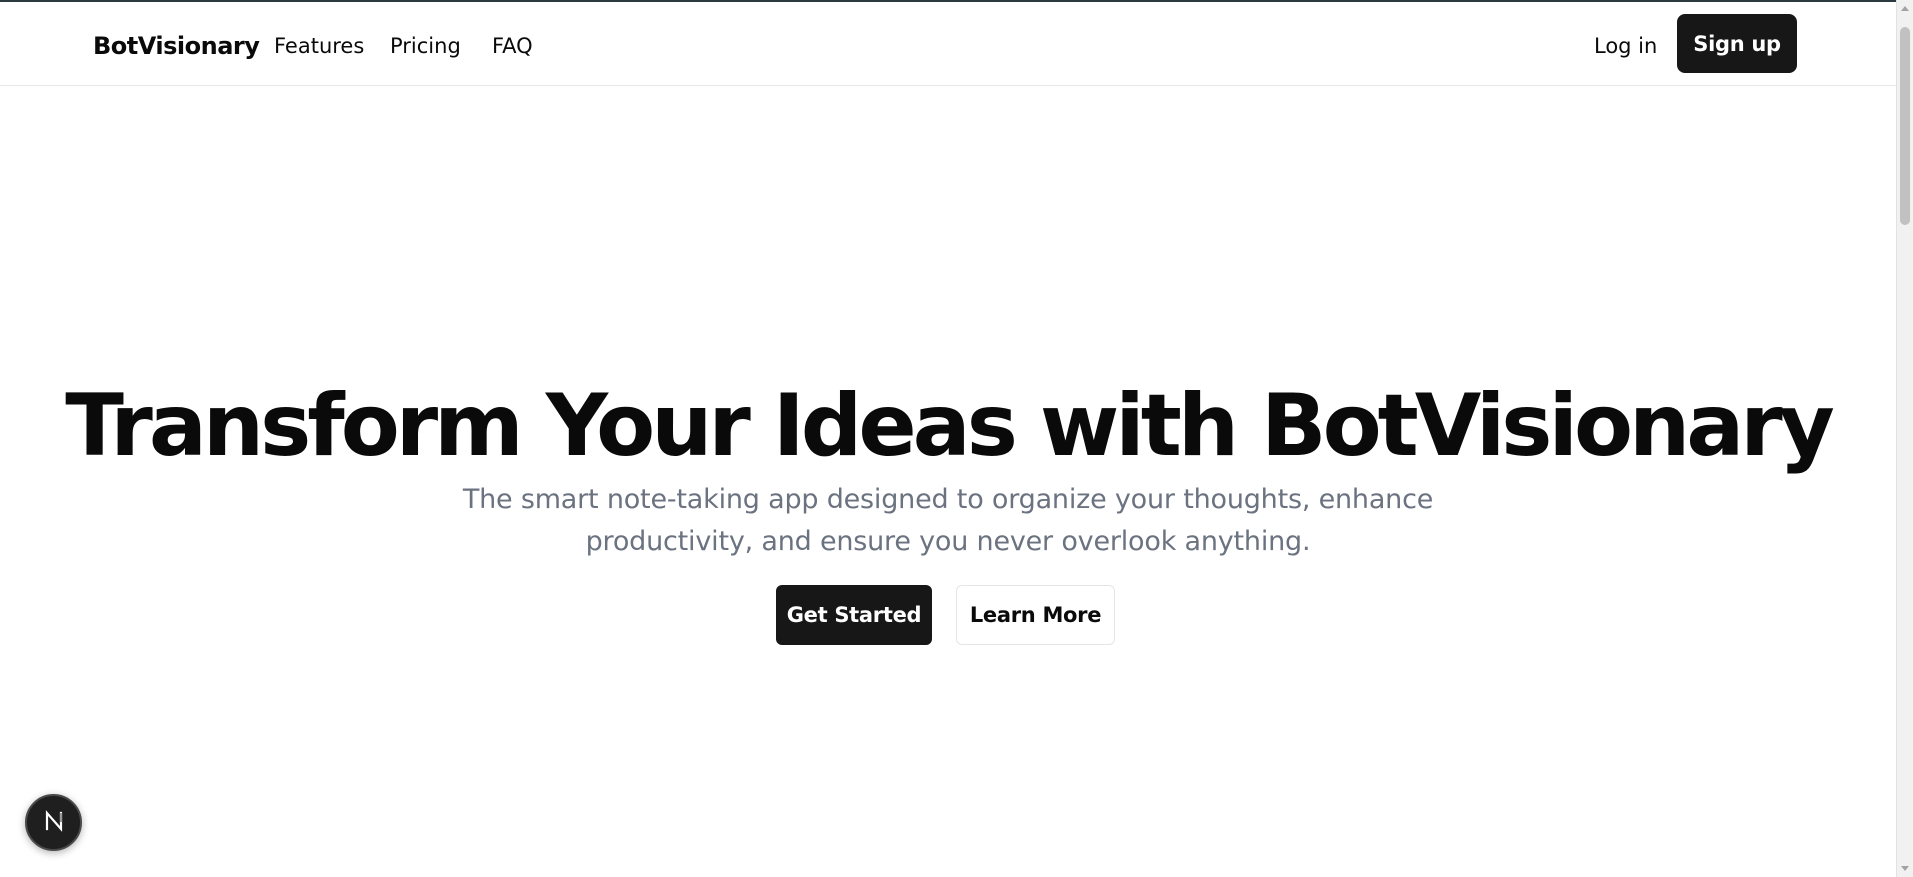 This screenshot has height=877, width=1913. Describe the element at coordinates (425, 46) in the screenshot. I see `nav-link-pricing: Pricing` at that location.